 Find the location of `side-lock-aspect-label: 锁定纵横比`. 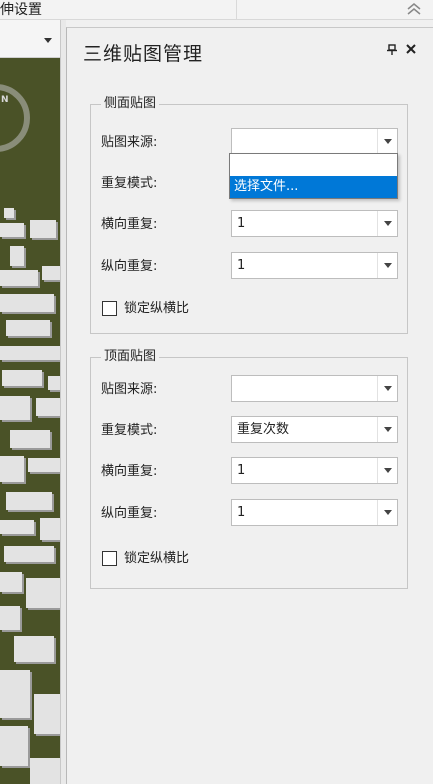

side-lock-aspect-label: 锁定纵横比 is located at coordinates (156, 309).